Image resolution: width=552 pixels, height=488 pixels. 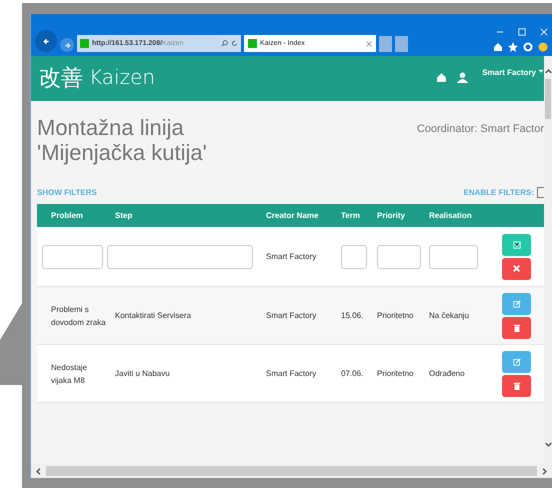 What do you see at coordinates (498, 192) in the screenshot?
I see `enable-filters-link: ENABLE FILTERS:` at bounding box center [498, 192].